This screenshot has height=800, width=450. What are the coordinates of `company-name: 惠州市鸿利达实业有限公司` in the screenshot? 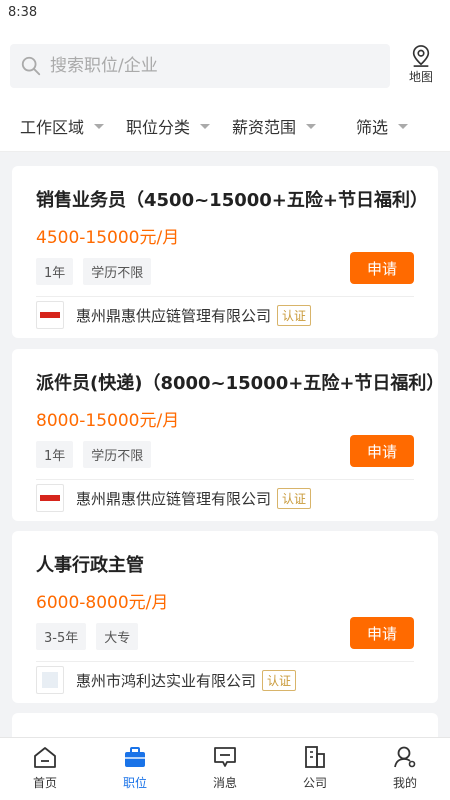 It's located at (166, 680).